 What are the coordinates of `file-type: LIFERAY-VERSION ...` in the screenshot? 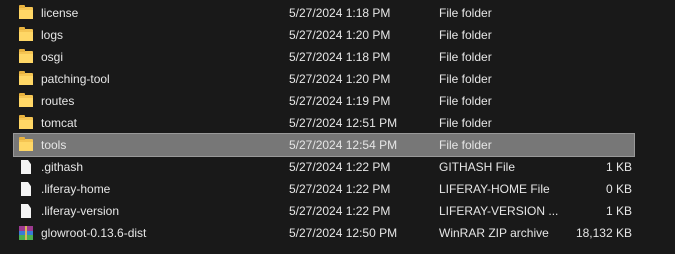 It's located at (499, 211).